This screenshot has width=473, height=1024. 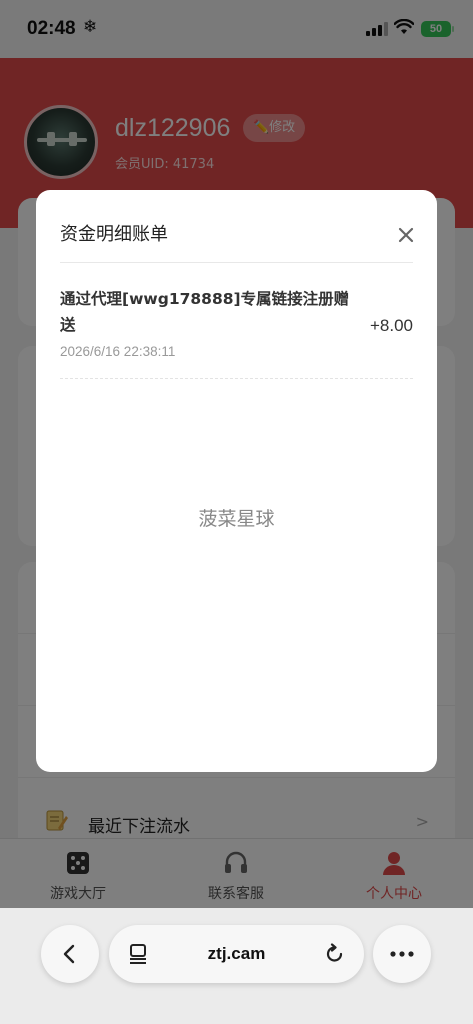 I want to click on divider, so click(x=236, y=262).